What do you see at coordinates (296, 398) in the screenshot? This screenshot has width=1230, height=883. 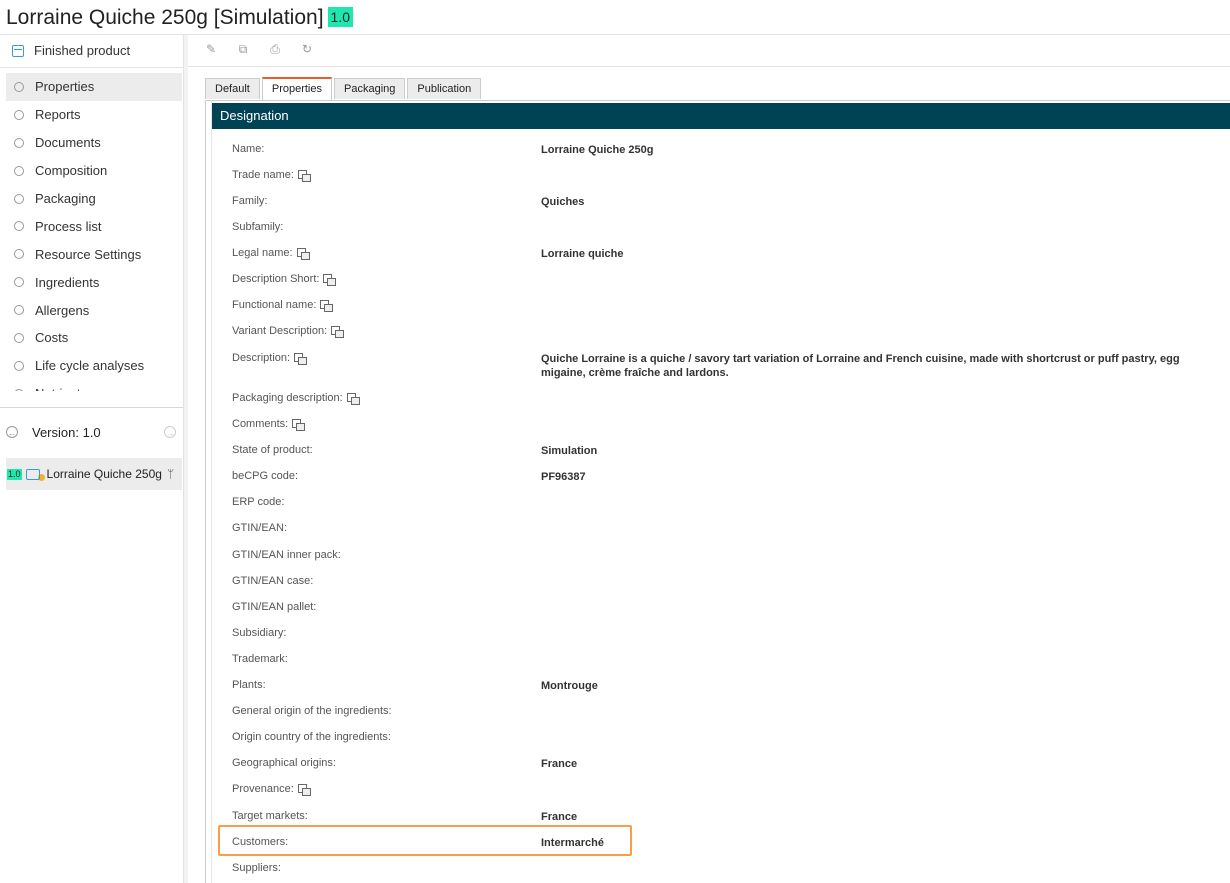 I see `field-label: Packaging description:` at bounding box center [296, 398].